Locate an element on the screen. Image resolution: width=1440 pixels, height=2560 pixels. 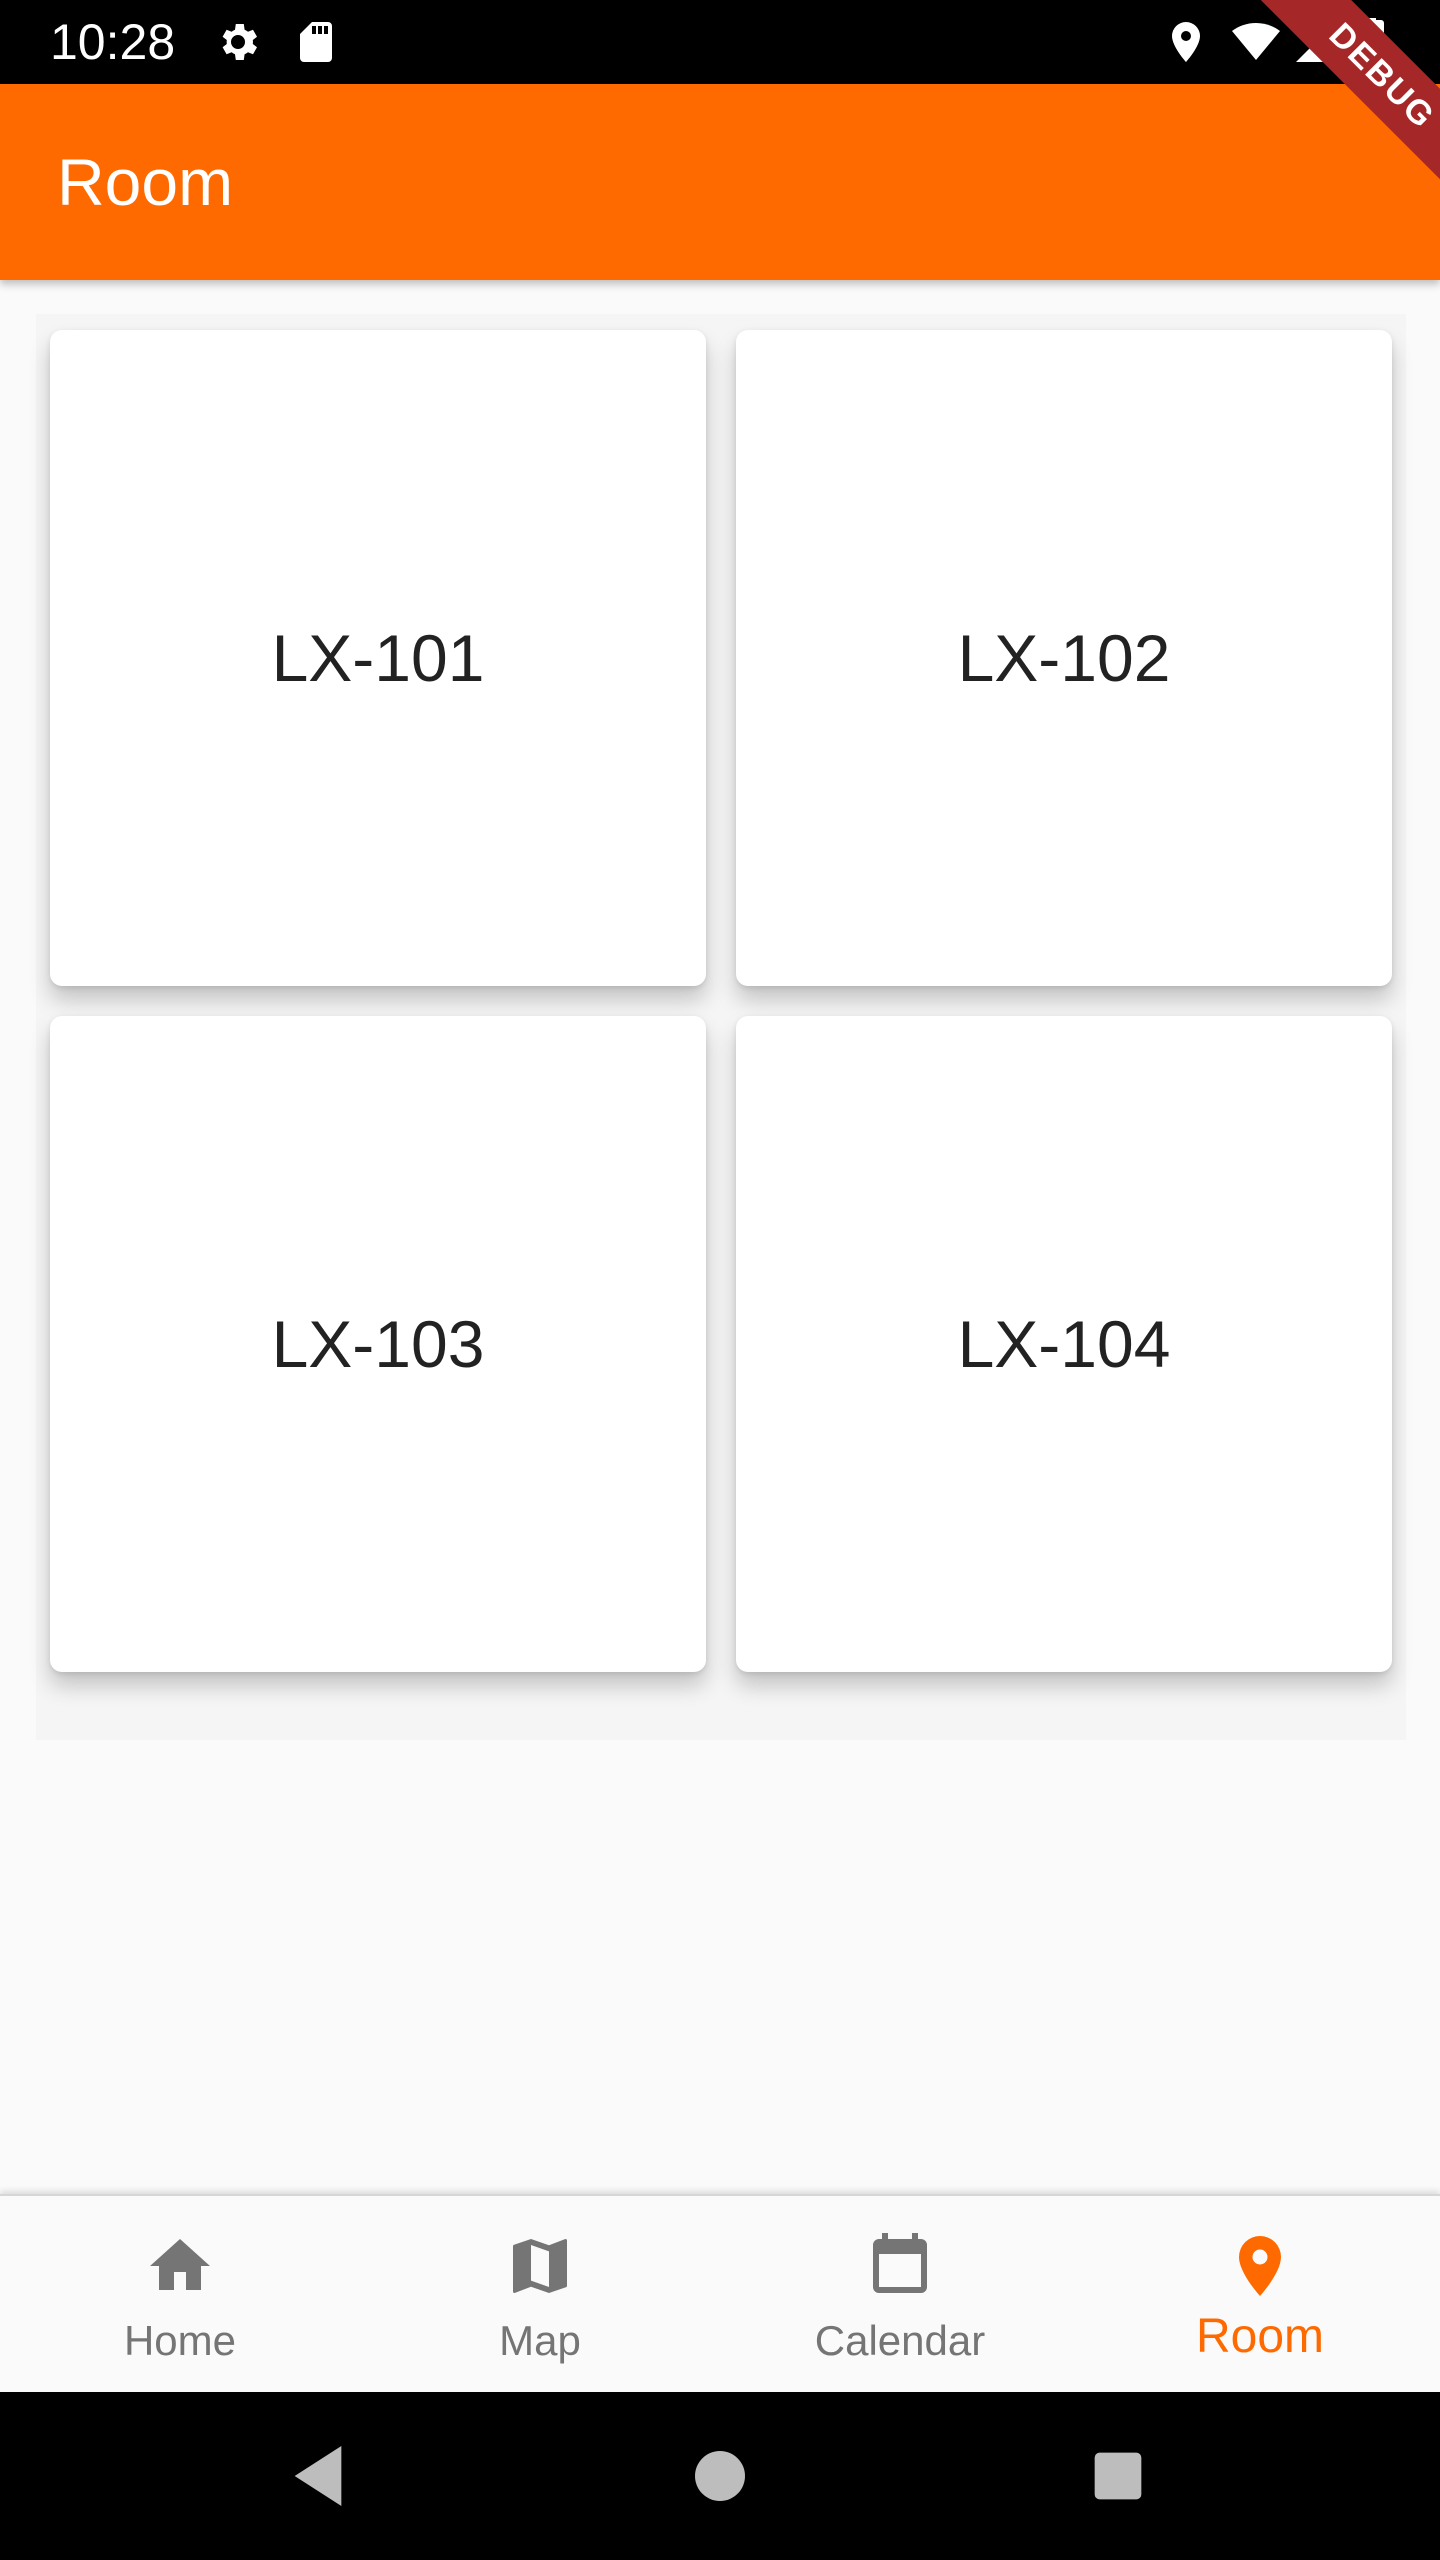
page-title: Room is located at coordinates (145, 182).